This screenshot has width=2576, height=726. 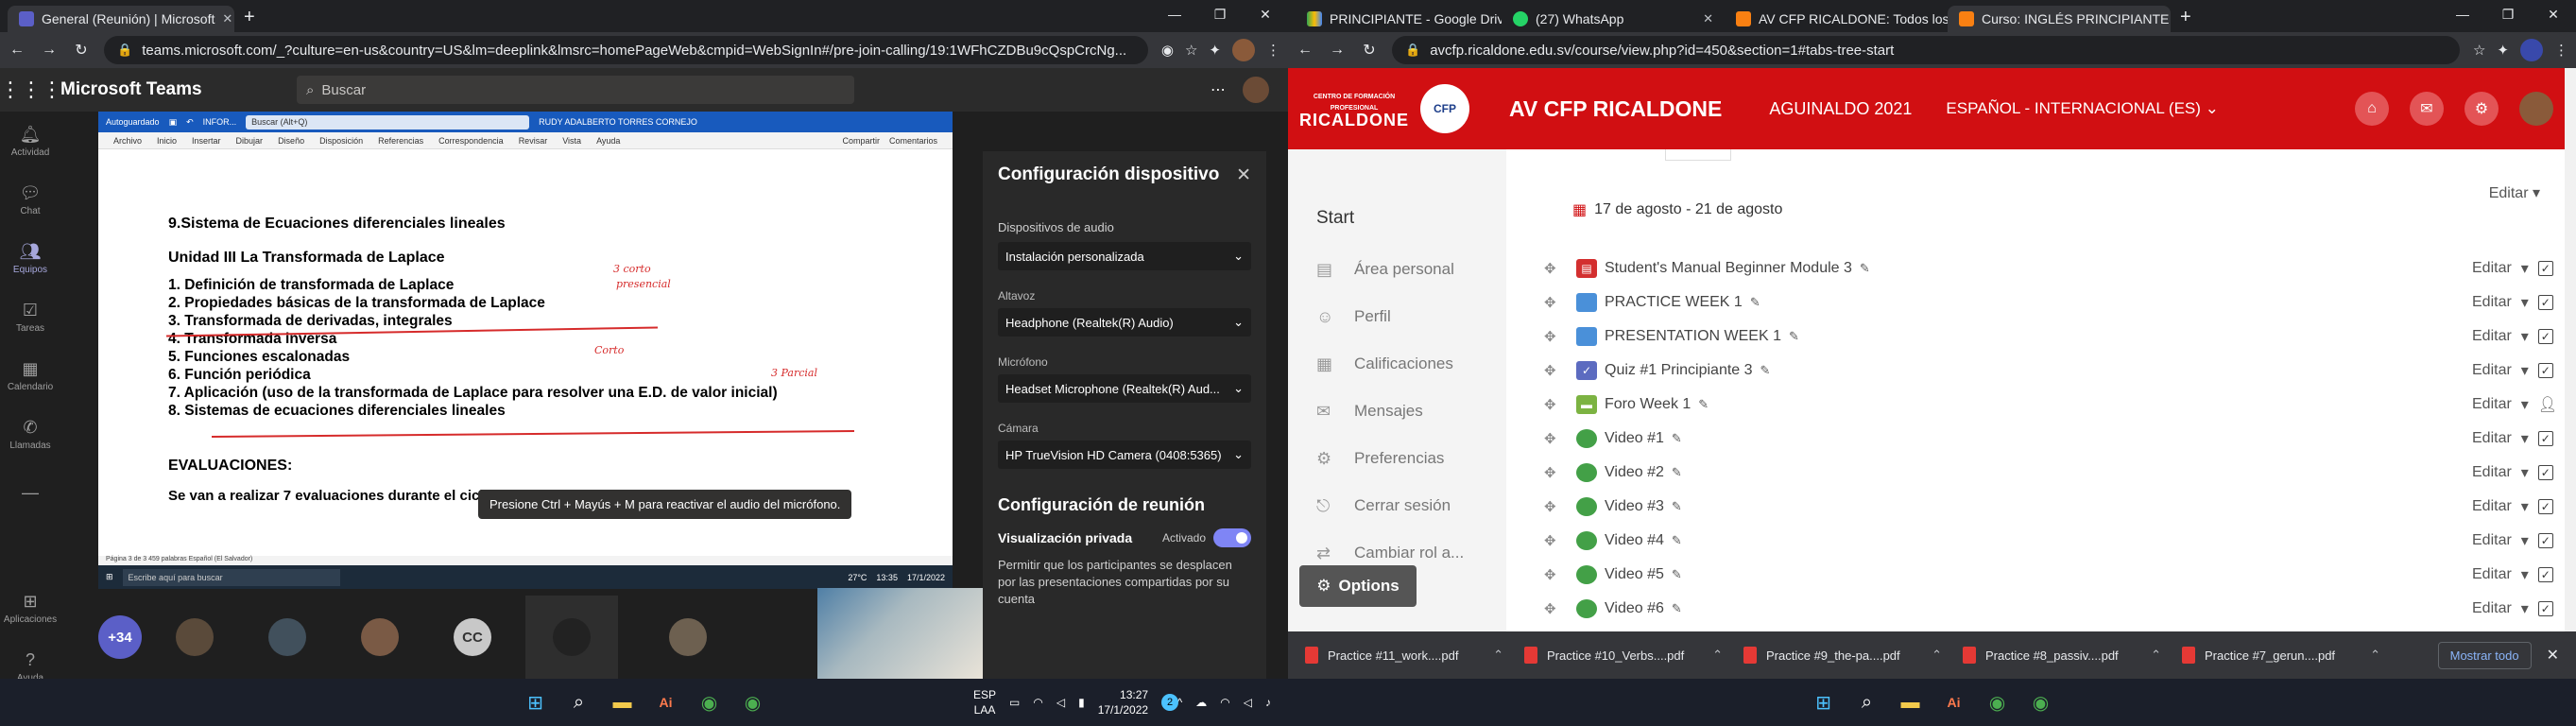 What do you see at coordinates (1411, 364) in the screenshot?
I see `sidebar-item-grades: ▦ Calificaciones` at bounding box center [1411, 364].